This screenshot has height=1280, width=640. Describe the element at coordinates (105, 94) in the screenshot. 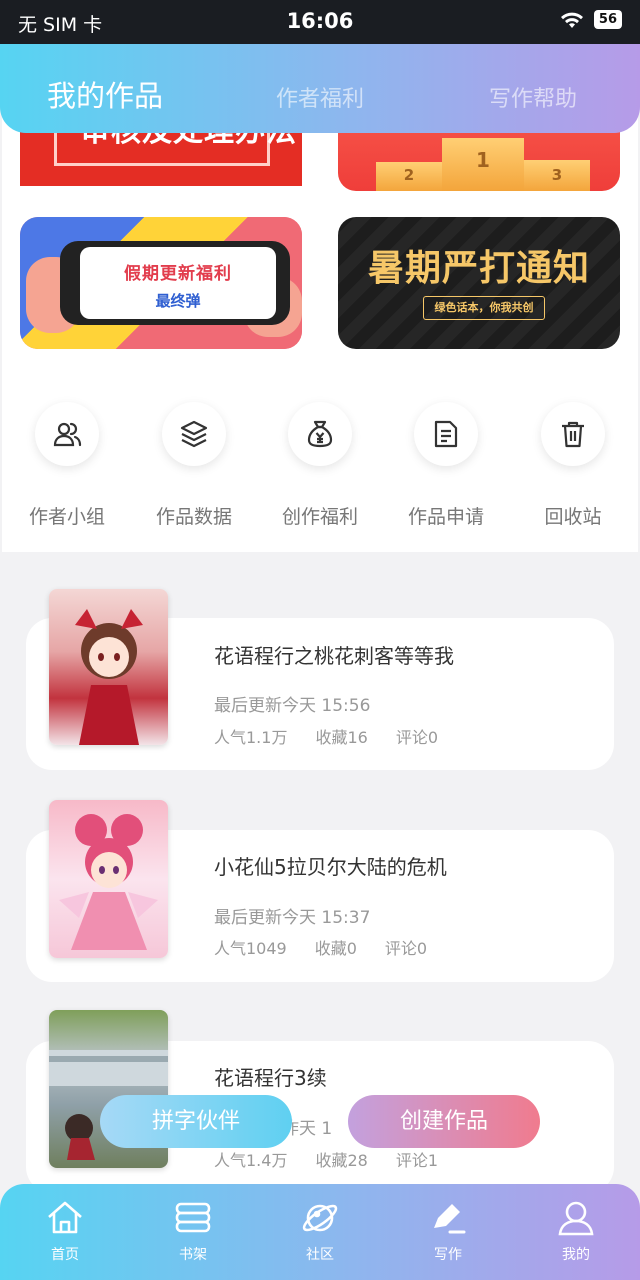

I see `tab-my-works: 我的作品` at that location.